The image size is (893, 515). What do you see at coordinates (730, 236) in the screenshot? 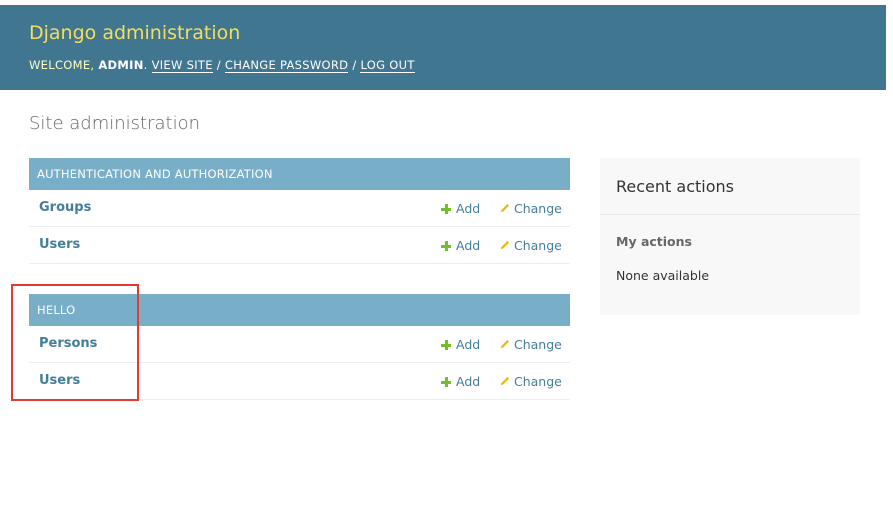
I see `recent-actions-panel: Recent actions My actions None available` at bounding box center [730, 236].